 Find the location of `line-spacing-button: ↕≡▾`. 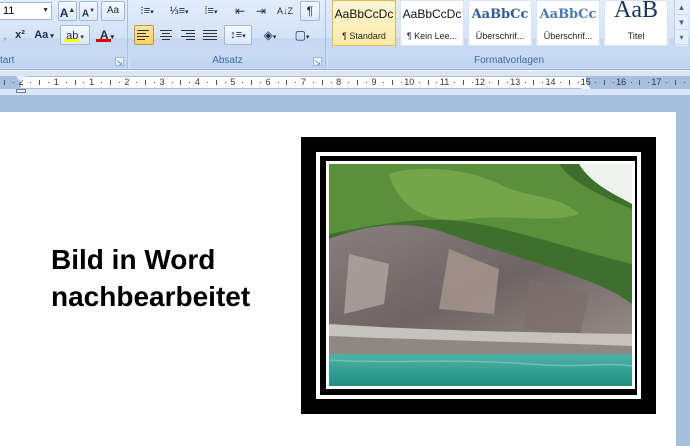

line-spacing-button: ↕≡▾ is located at coordinates (238, 35).